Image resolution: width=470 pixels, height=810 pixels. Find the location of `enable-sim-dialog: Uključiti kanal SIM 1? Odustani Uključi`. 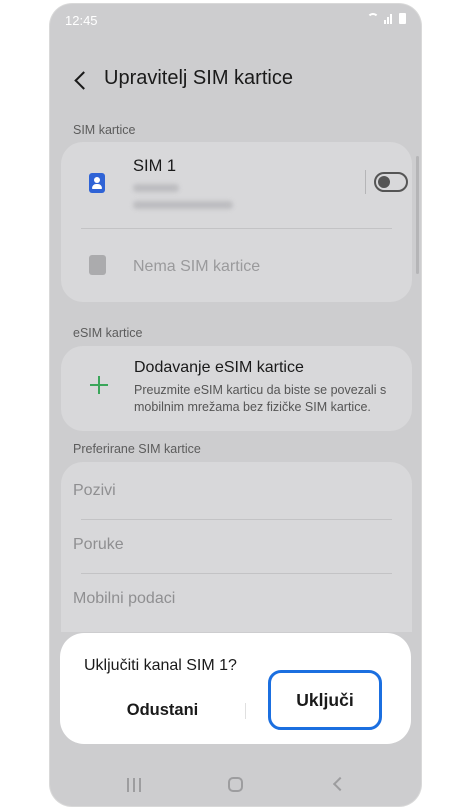

enable-sim-dialog: Uključiti kanal SIM 1? Odustani Uključi is located at coordinates (235, 688).